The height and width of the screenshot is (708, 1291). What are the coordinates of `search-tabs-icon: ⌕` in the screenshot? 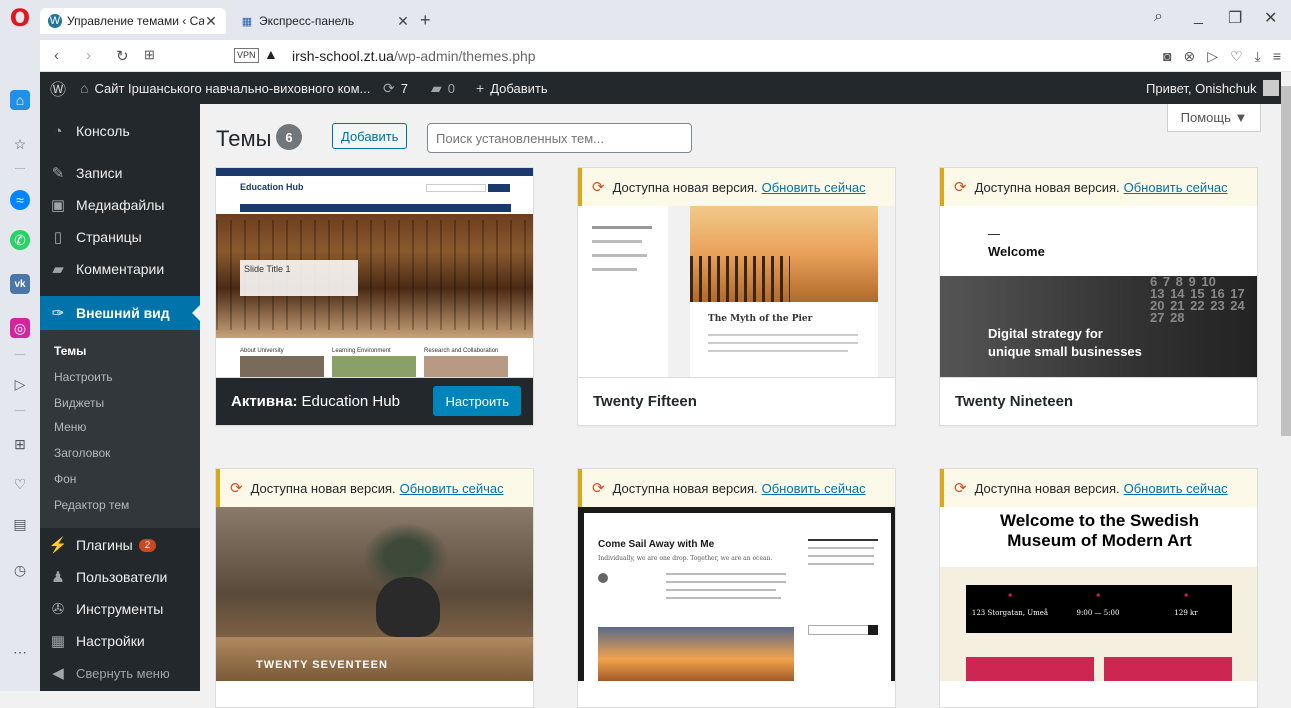 It's located at (1158, 17).